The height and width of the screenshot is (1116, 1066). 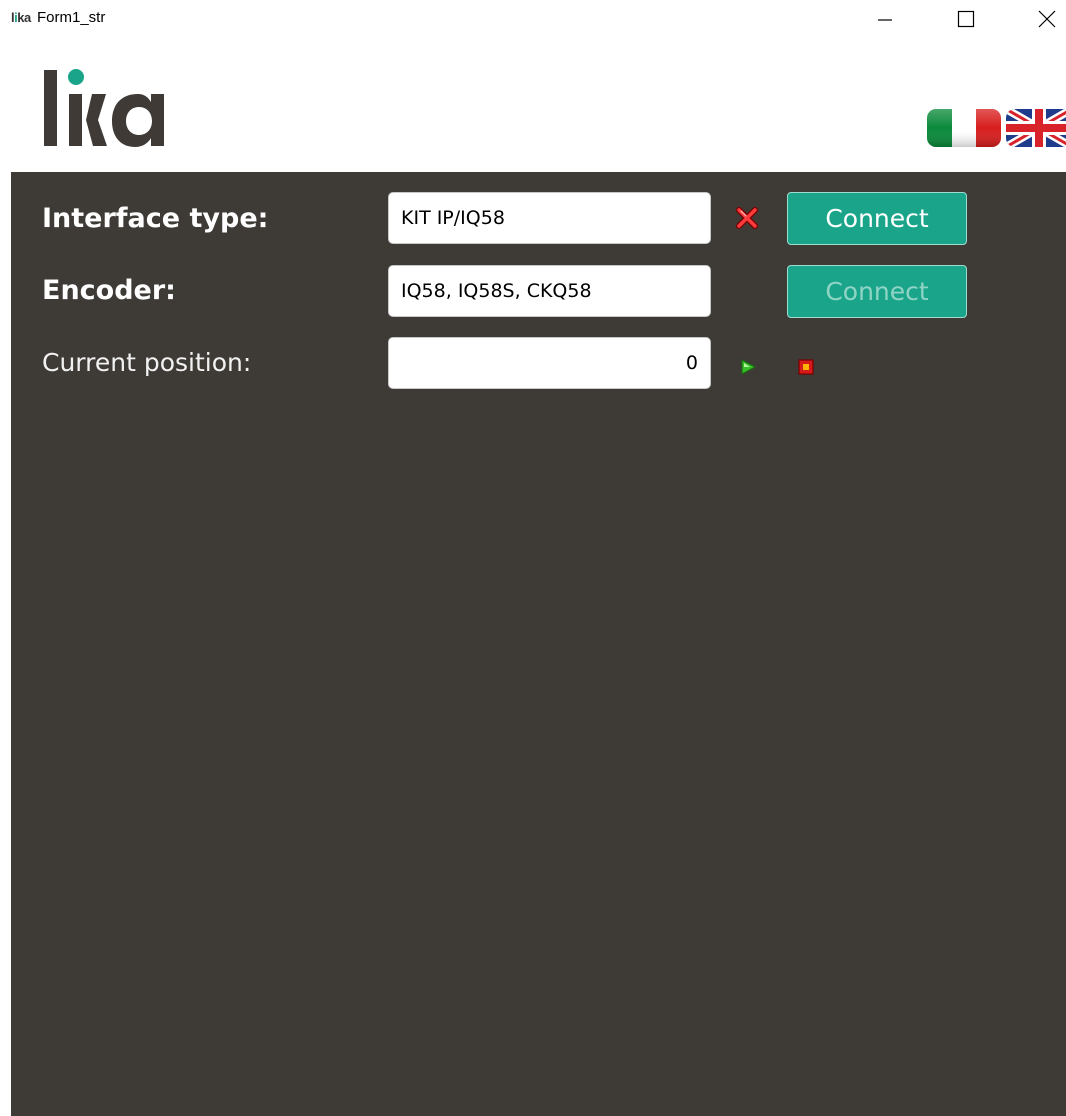 I want to click on title-bar: lika Form1_str, so click(x=533, y=19).